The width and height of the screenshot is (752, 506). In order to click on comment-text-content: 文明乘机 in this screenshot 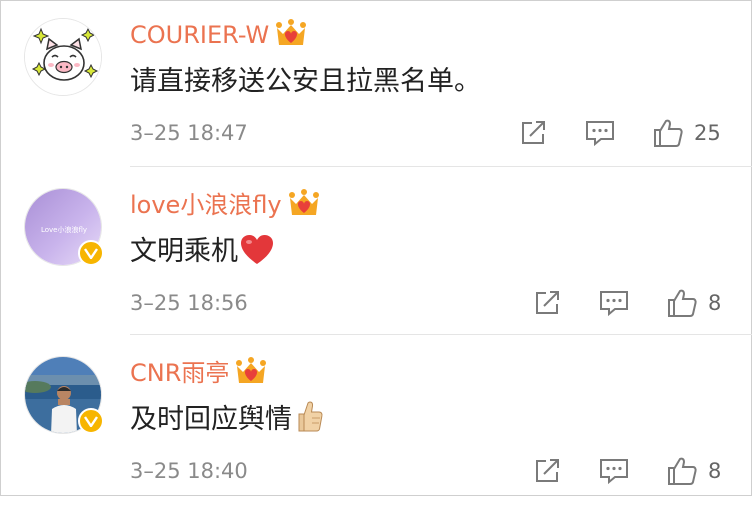, I will do `click(184, 251)`.